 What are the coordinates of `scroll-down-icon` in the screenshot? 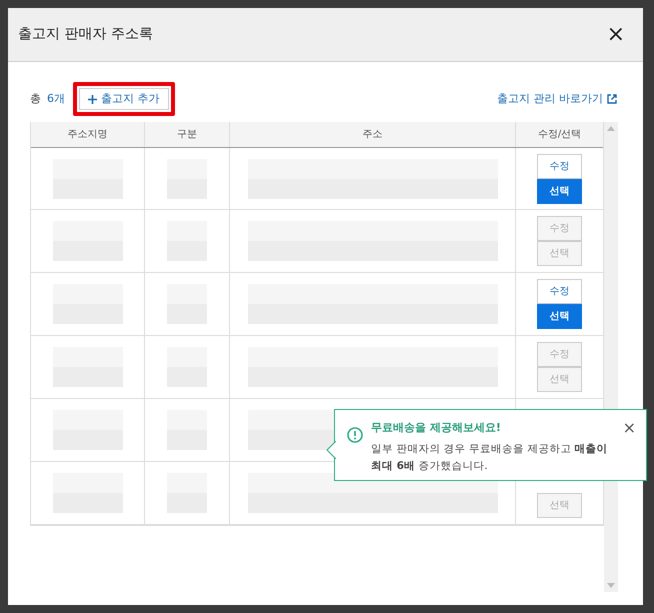 It's located at (611, 585).